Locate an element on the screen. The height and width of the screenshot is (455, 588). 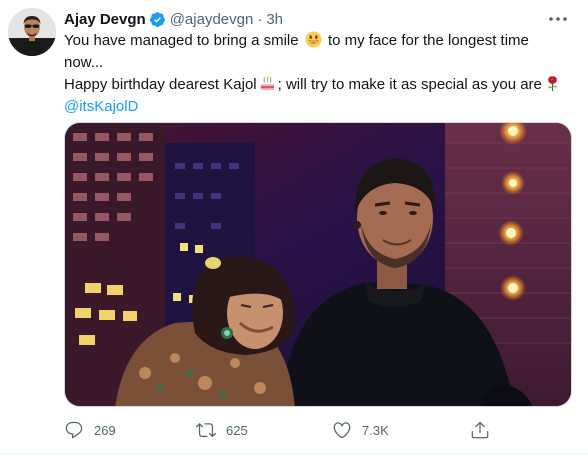
author-display-name: Ajay Devgn is located at coordinates (105, 19).